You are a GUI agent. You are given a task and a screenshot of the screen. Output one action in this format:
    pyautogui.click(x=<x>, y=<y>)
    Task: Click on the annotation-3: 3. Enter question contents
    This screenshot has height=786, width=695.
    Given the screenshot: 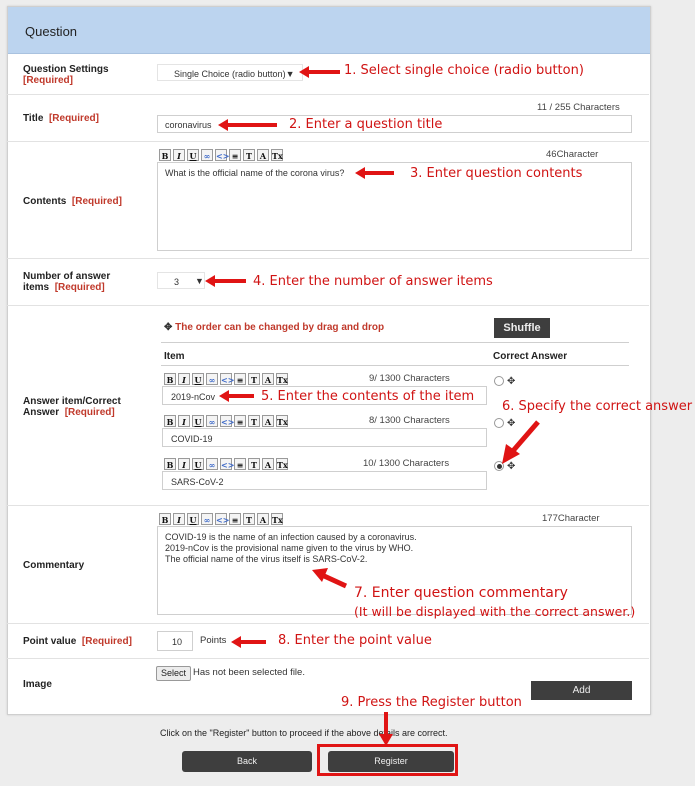 What is the action you would take?
    pyautogui.click(x=496, y=173)
    